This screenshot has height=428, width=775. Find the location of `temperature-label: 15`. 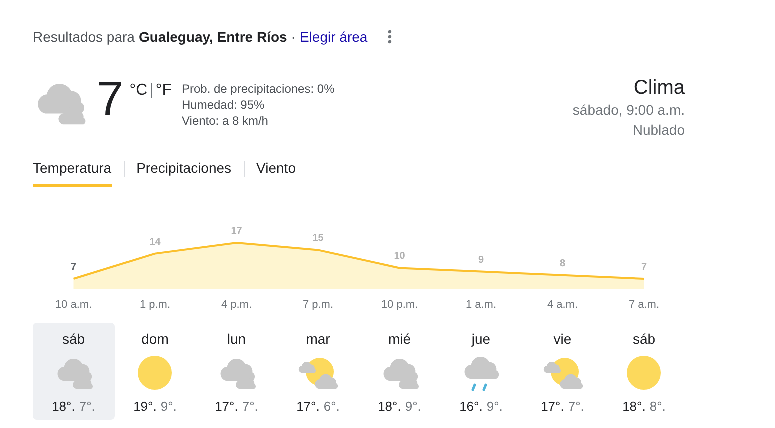

temperature-label: 15 is located at coordinates (318, 238).